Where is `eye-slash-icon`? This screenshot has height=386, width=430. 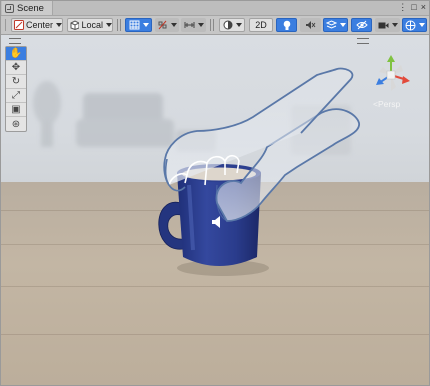
eye-slash-icon is located at coordinates (361, 25).